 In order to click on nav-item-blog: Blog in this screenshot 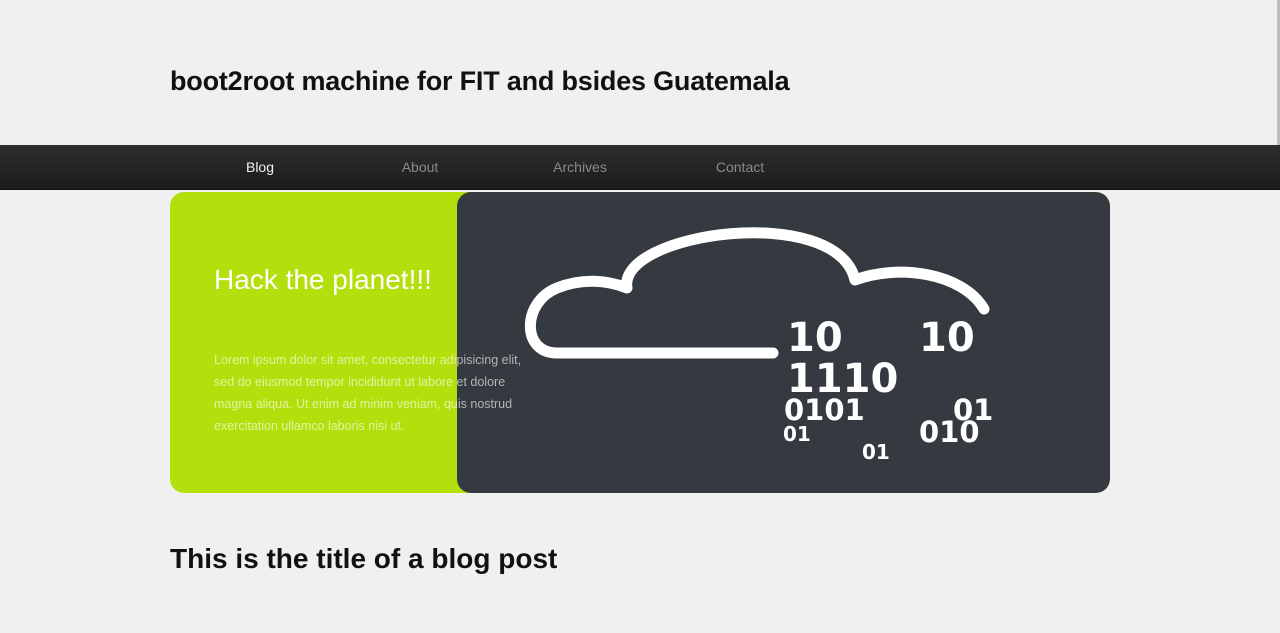, I will do `click(260, 167)`.